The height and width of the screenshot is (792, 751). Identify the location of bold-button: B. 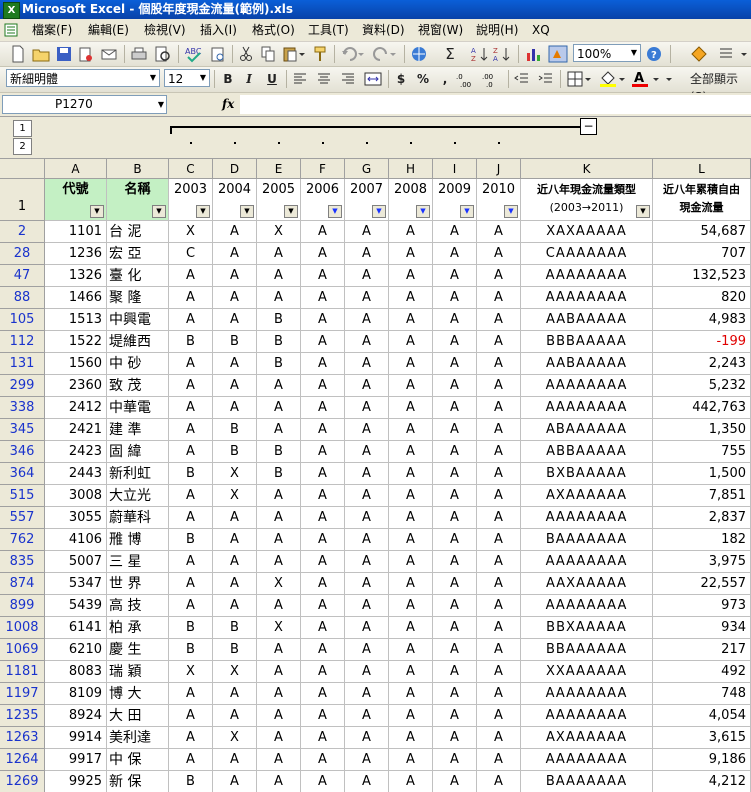
(228, 79).